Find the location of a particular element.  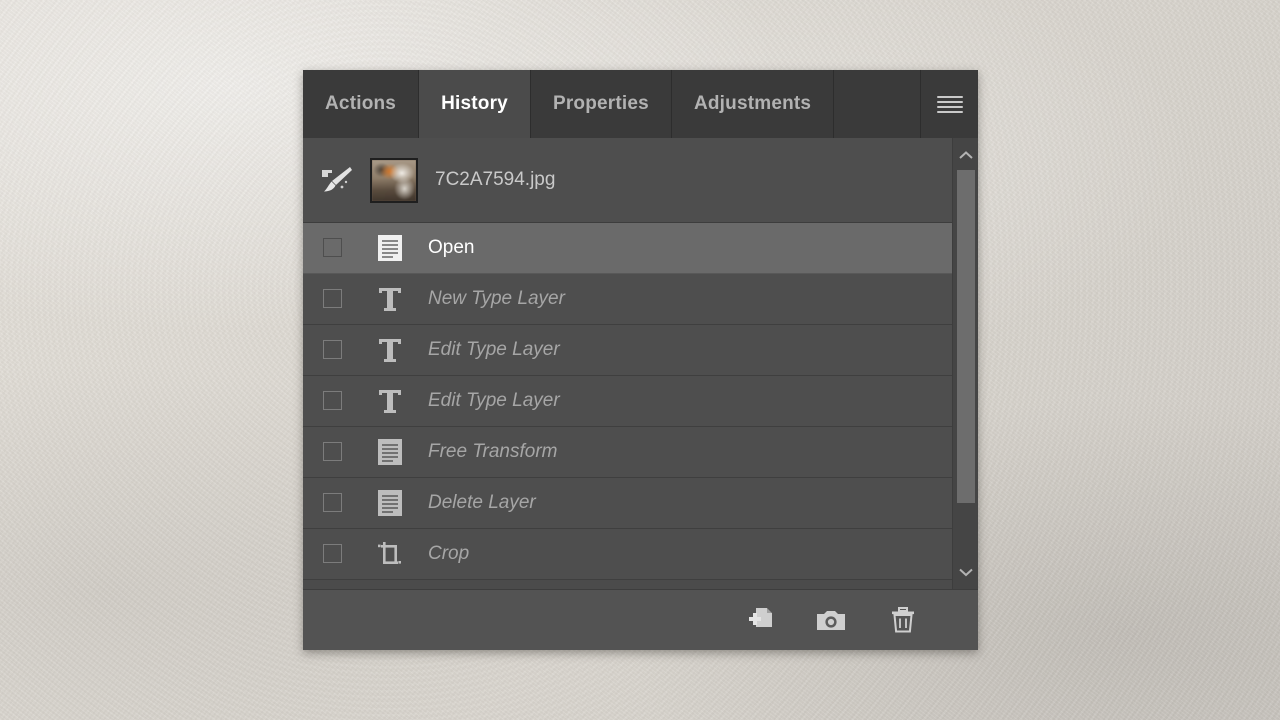

history-state-row: Free Transform is located at coordinates (627, 452).